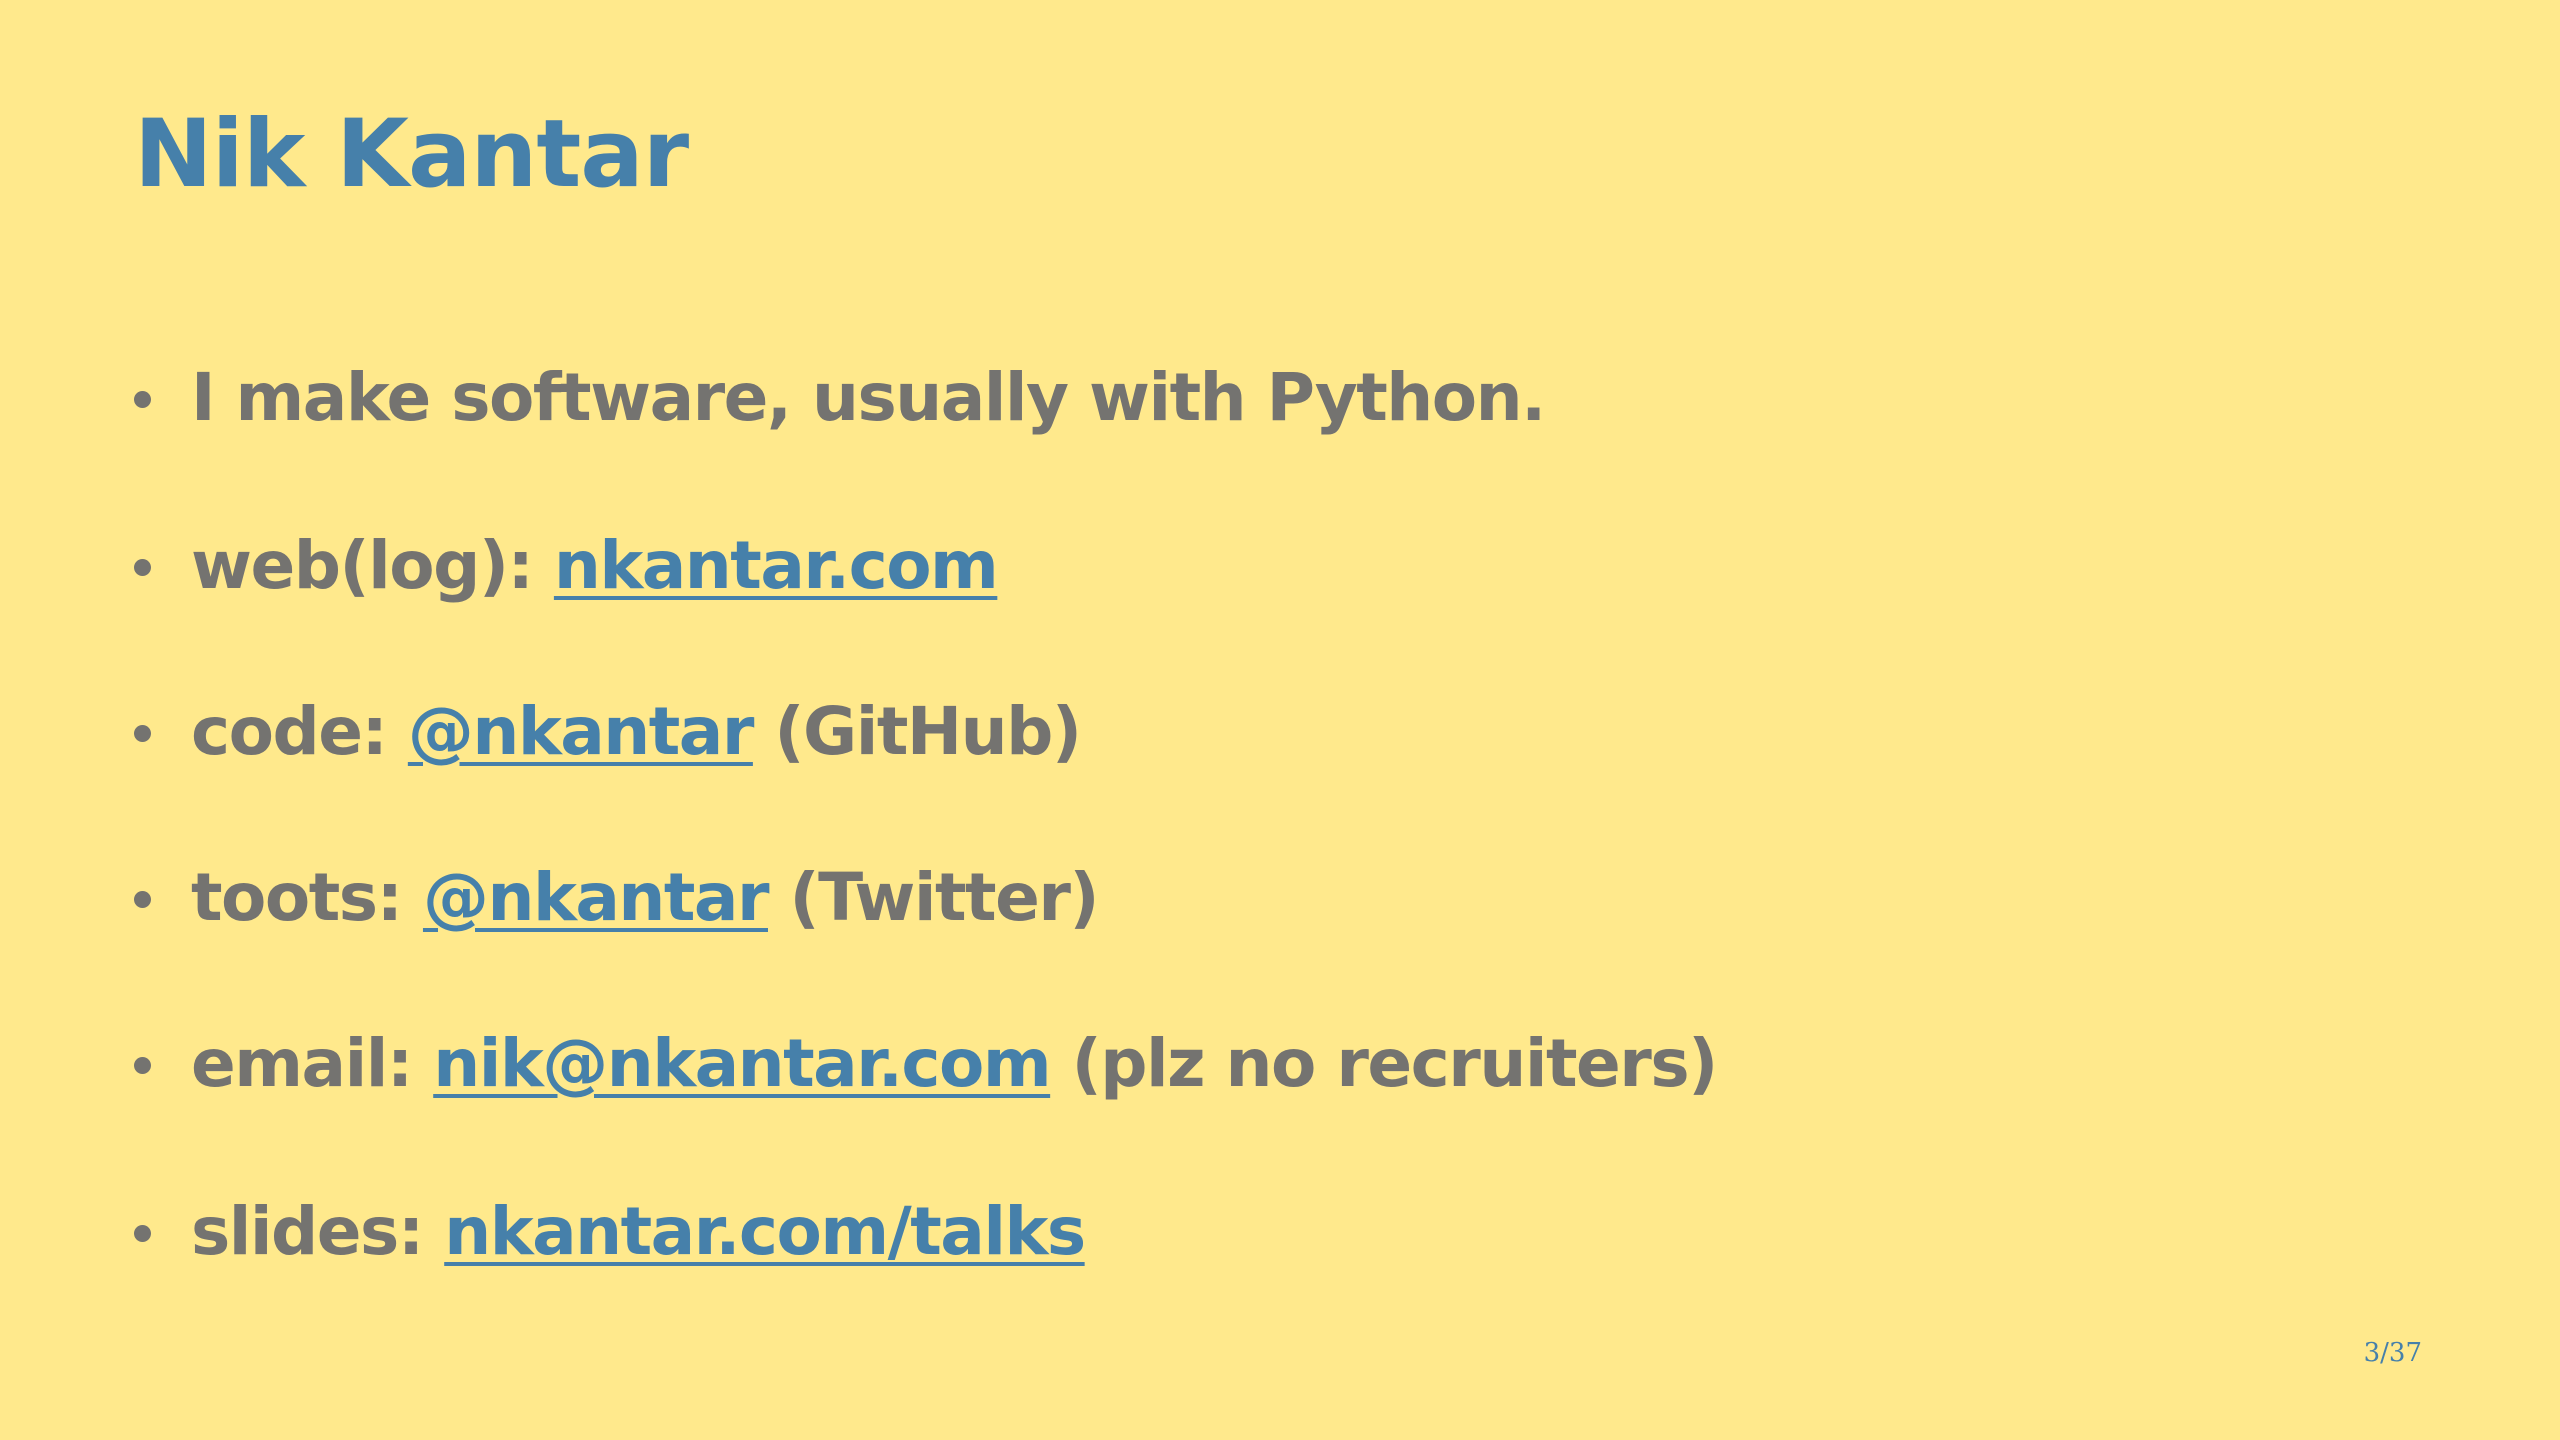 The height and width of the screenshot is (1440, 2560). I want to click on bullet-item-code: code: @nkantar (GitHub), so click(608, 731).